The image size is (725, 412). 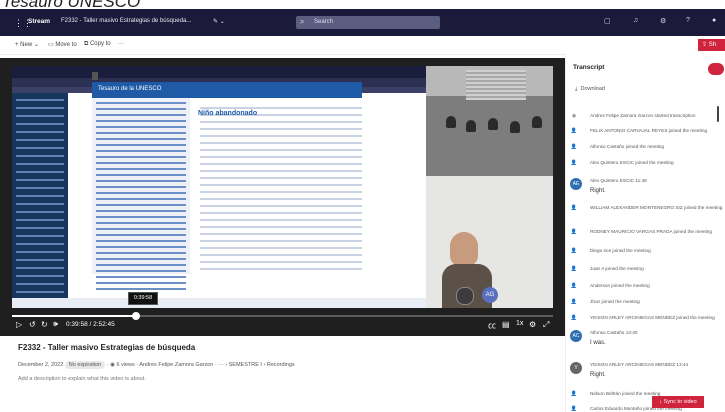 I want to click on participant-avatar-ag: AG, so click(x=490, y=295).